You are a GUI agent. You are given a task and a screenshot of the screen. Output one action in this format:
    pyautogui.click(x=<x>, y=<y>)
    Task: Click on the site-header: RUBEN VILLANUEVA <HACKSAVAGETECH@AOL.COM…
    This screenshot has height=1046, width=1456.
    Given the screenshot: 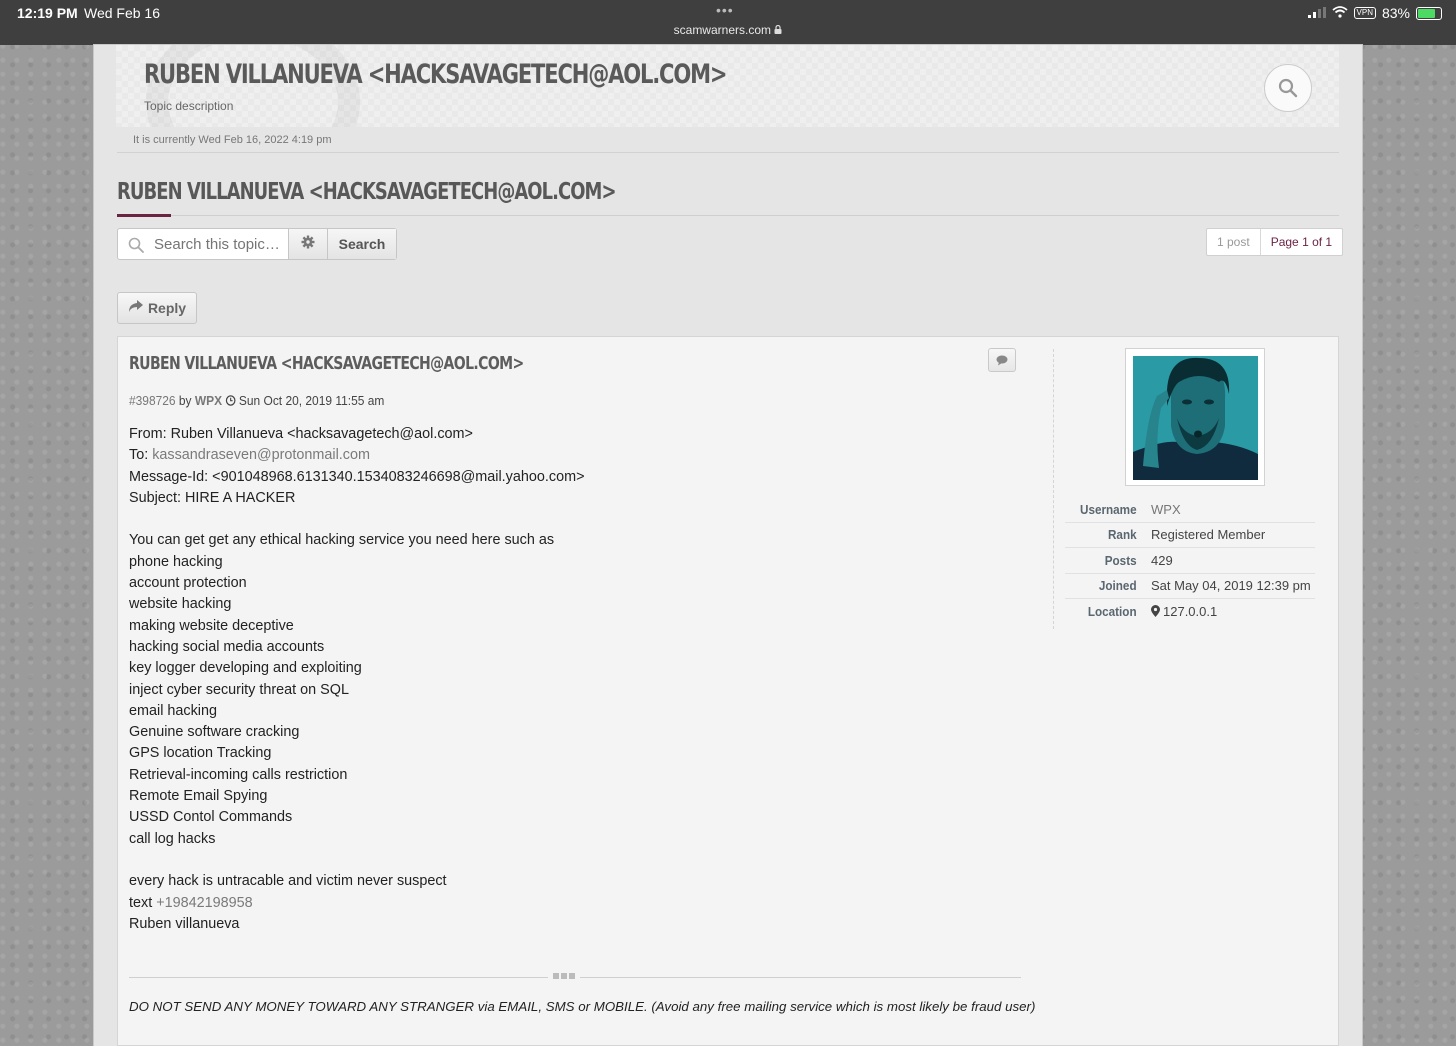 What is the action you would take?
    pyautogui.click(x=727, y=86)
    